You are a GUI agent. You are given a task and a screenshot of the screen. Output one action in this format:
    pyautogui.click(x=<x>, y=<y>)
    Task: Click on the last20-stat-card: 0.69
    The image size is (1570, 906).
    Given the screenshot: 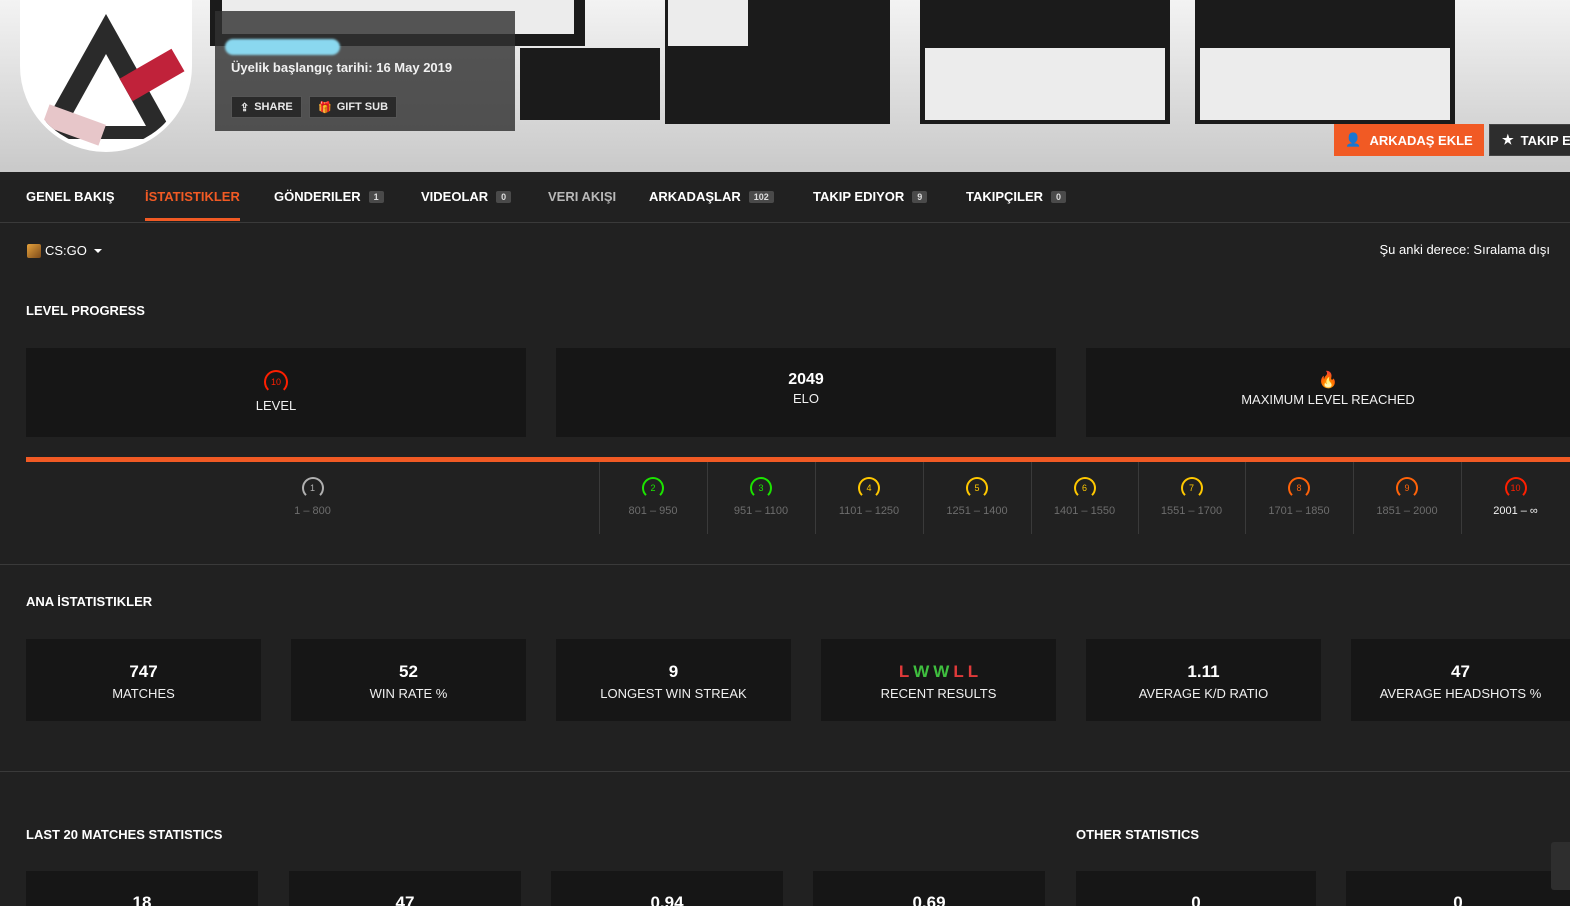 What is the action you would take?
    pyautogui.click(x=929, y=888)
    